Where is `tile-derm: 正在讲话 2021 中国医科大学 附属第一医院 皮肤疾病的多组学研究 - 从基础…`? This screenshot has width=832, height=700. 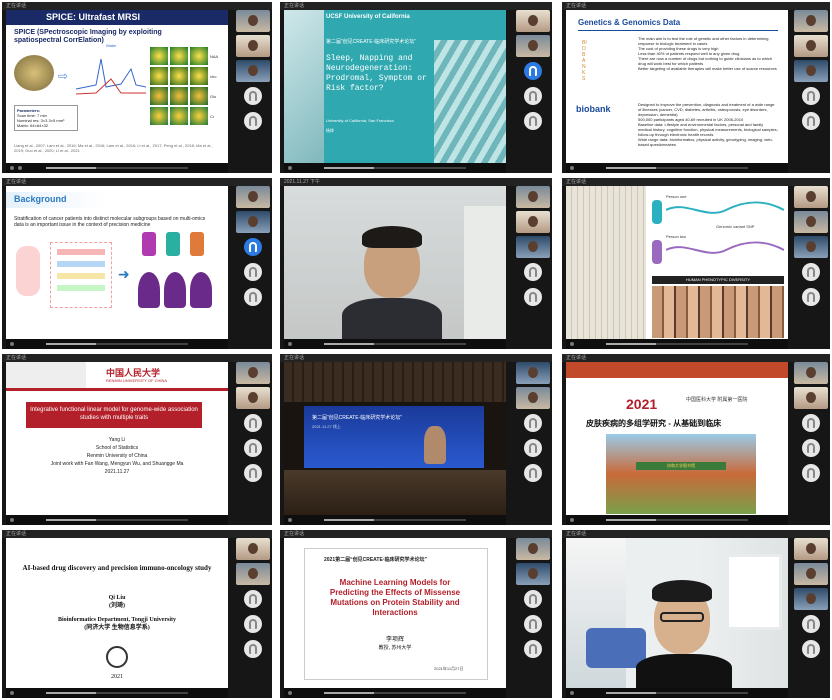
tile-derm: 正在讲话 2021 中国医科大学 附属第一医院 皮肤疾病的多组学研究 - 从基础… is located at coordinates (696, 439).